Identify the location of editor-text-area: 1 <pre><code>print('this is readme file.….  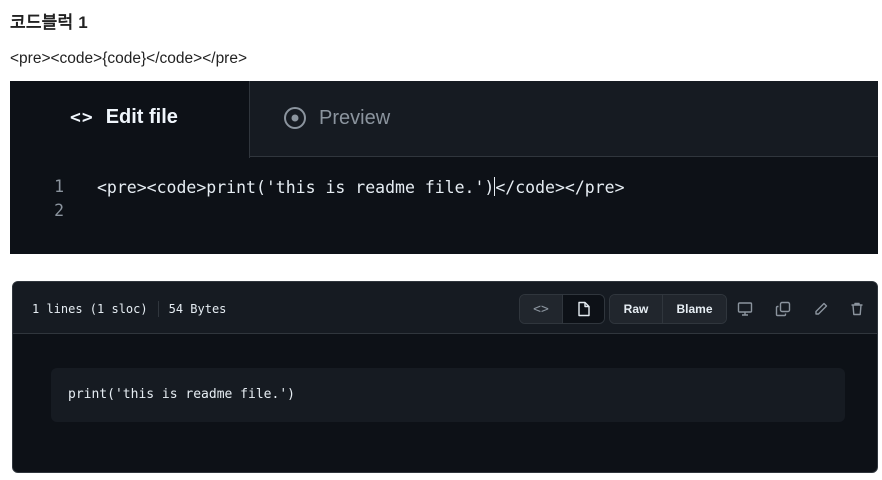
(444, 201).